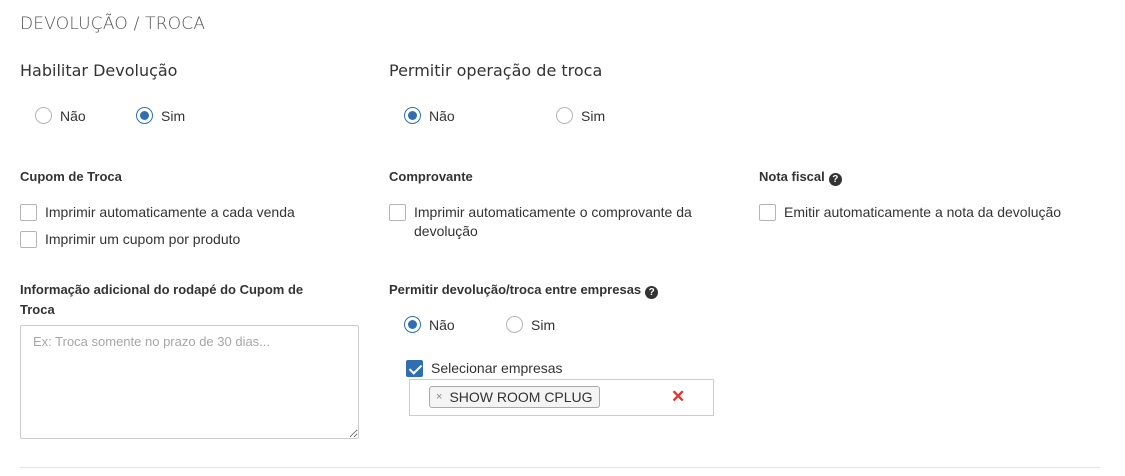 The width and height of the screenshot is (1125, 476). I want to click on nota-fiscal-text: Nota fiscal, so click(792, 176).